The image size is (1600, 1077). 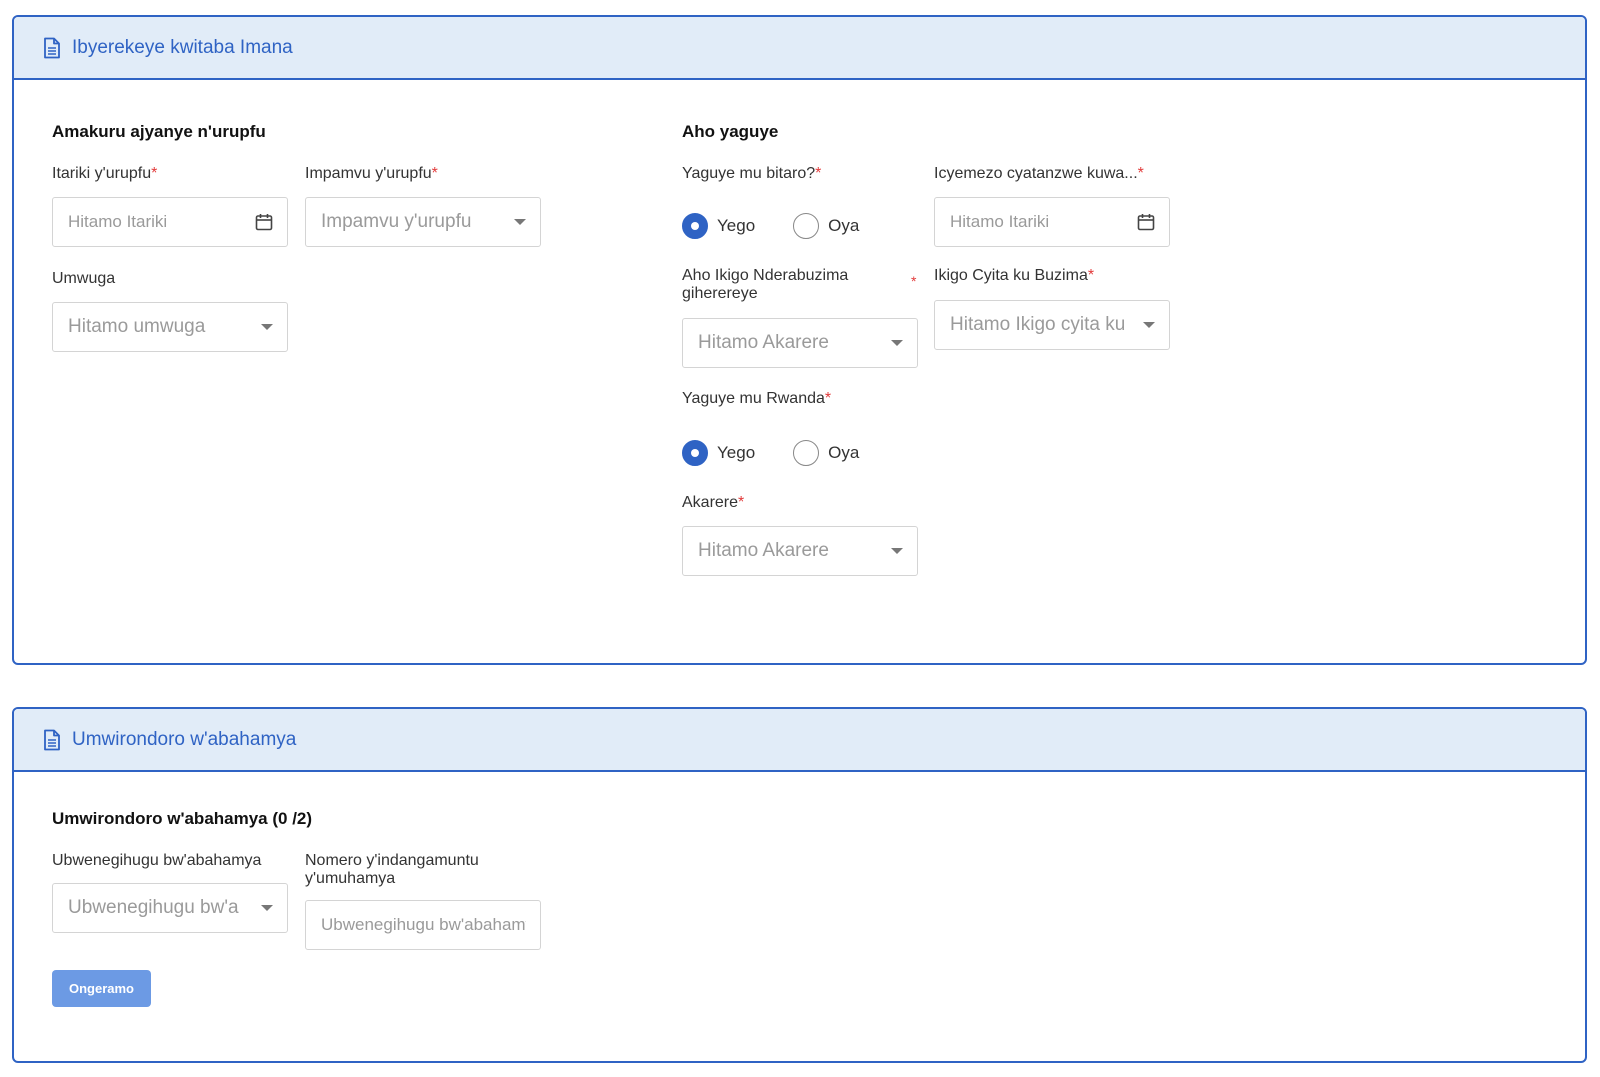 I want to click on witness-nationality-label: Ubwenegihugu bw'abahamya, so click(x=157, y=860).